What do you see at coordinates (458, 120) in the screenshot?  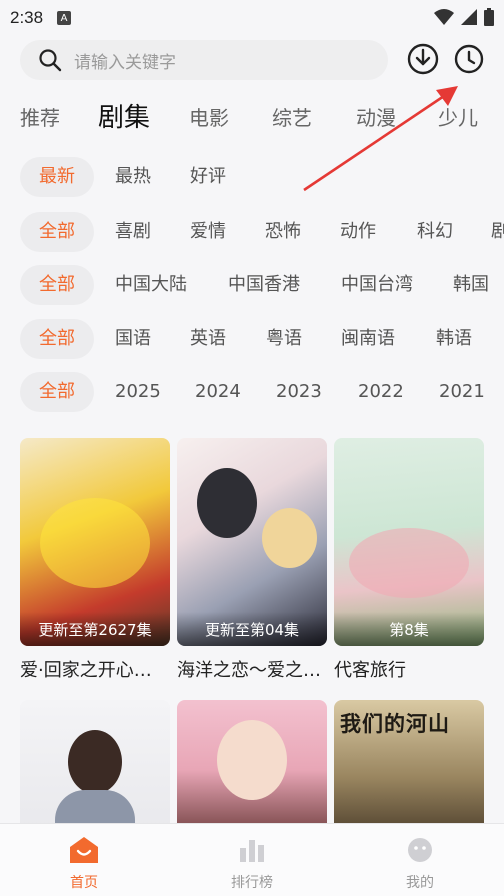 I see `tab-kids: 少儿` at bounding box center [458, 120].